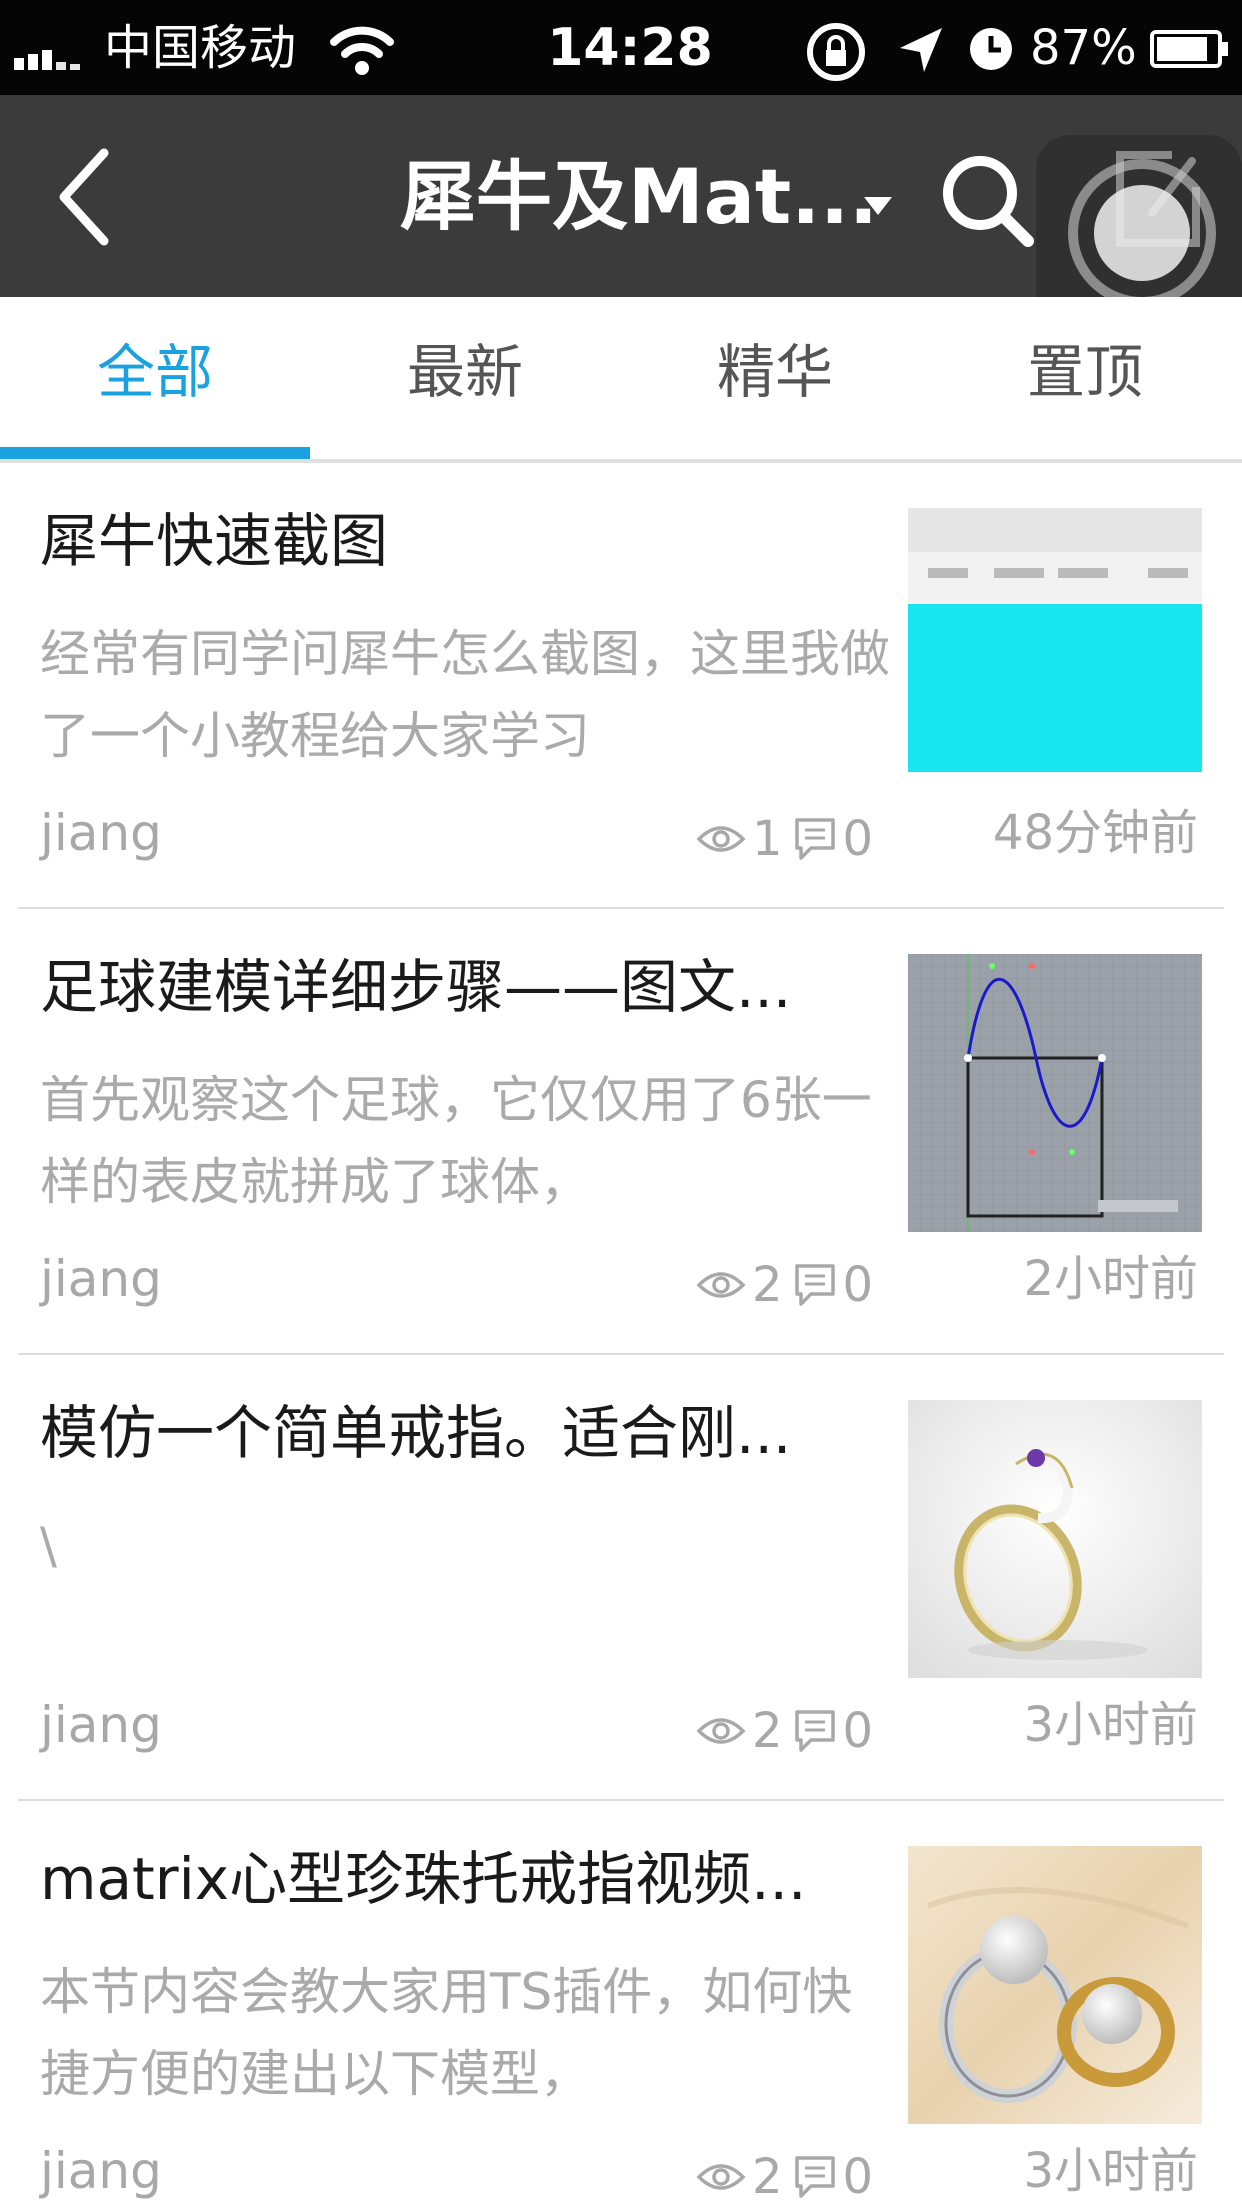 Image resolution: width=1242 pixels, height=2208 pixels. Describe the element at coordinates (200, 48) in the screenshot. I see `carrier-name: 中国移动` at that location.